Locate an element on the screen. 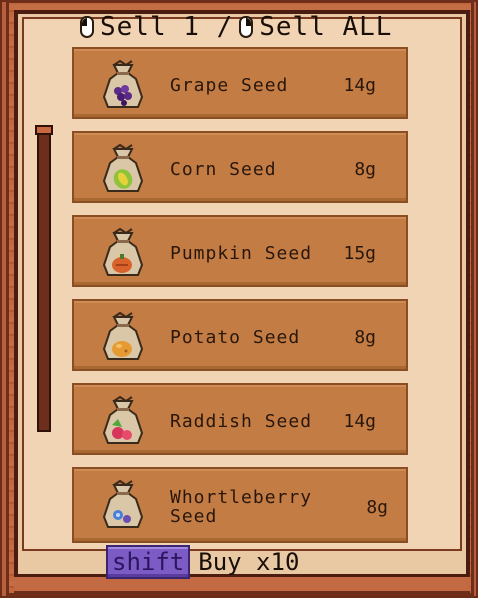 The image size is (478, 598). scrollbar-thumb is located at coordinates (44, 130).